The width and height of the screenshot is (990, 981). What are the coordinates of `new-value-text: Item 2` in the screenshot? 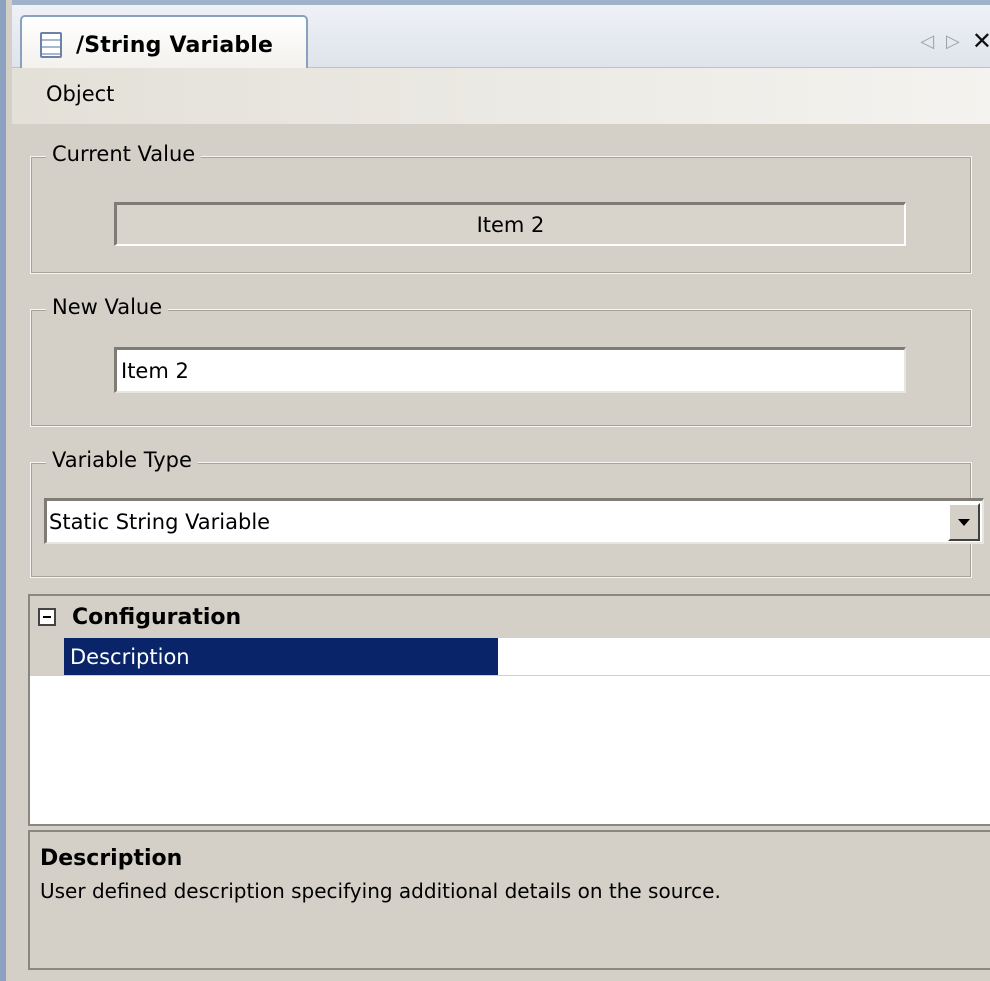 It's located at (155, 370).